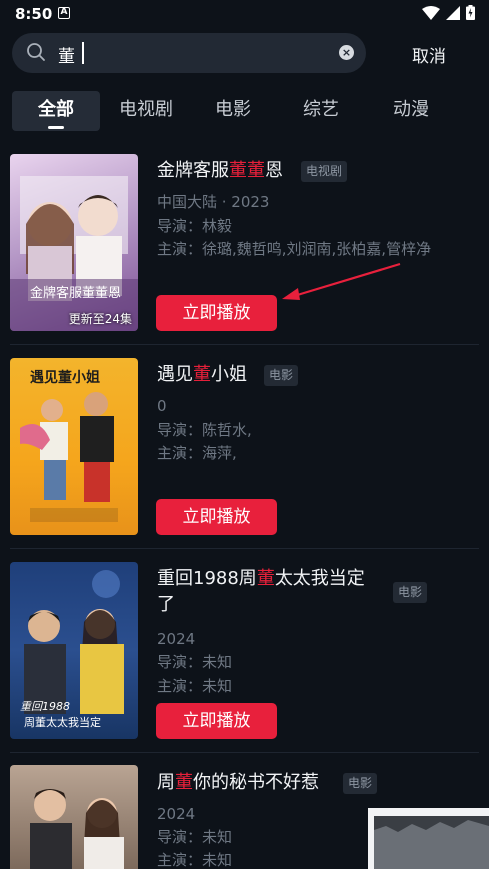 This screenshot has height=869, width=489. What do you see at coordinates (294, 249) in the screenshot?
I see `cast-text: 主演：徐璐,魏哲鸣,刘润南,张柏嘉,管梓净` at bounding box center [294, 249].